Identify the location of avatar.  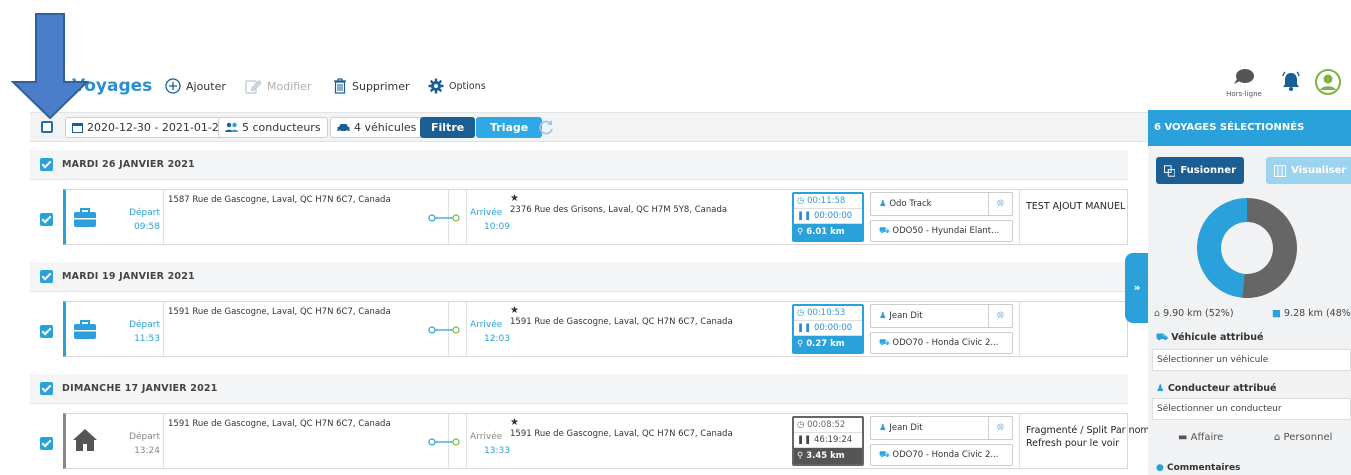
(1328, 83).